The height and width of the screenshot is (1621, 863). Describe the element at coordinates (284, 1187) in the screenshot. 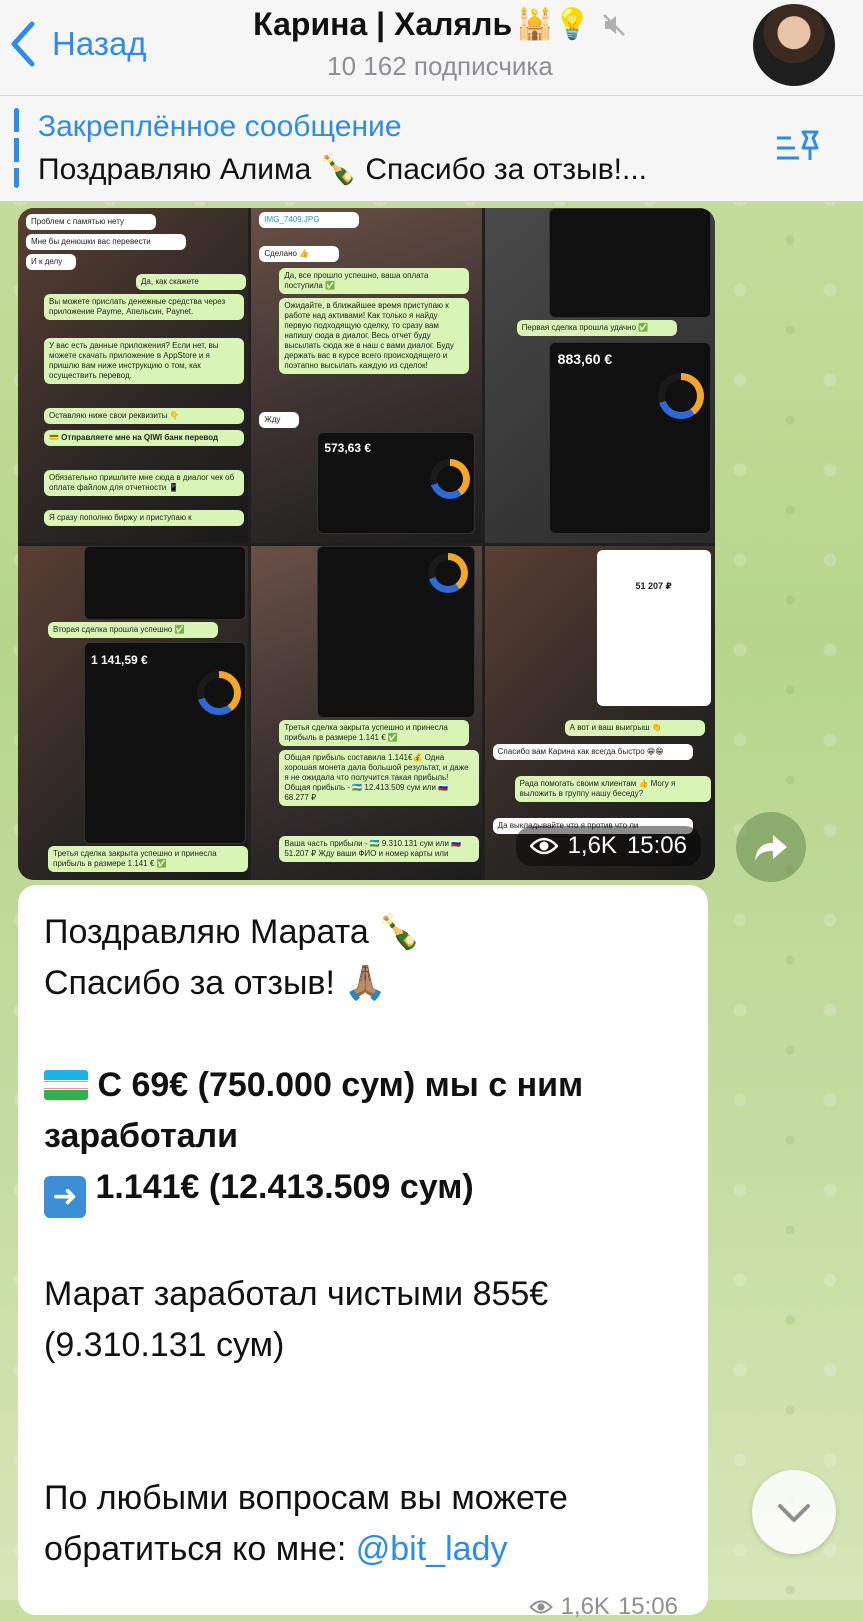

I see `profit-total: 1.141€ (12.413.509 сум)` at that location.